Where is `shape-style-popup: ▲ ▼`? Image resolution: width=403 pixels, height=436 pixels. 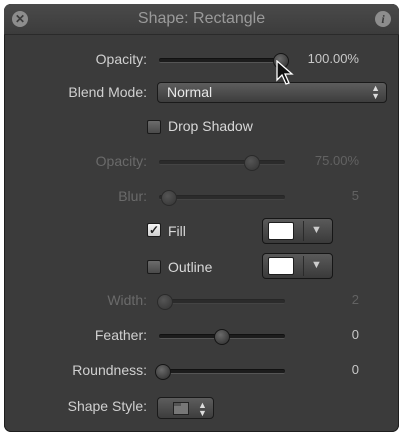 shape-style-popup: ▲ ▼ is located at coordinates (185, 408).